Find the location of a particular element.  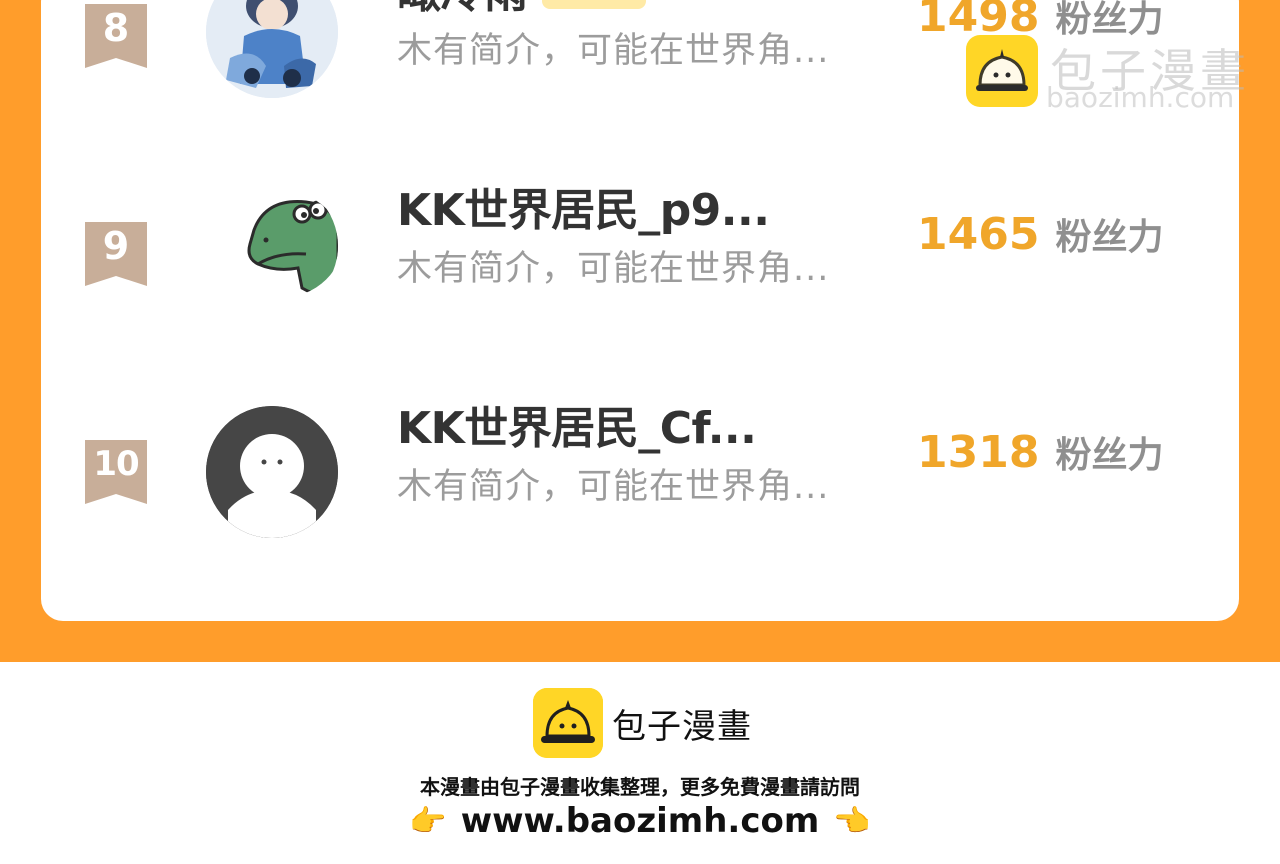

user-name-line: 瞰冷雨 大粉丝 is located at coordinates (521, 9).